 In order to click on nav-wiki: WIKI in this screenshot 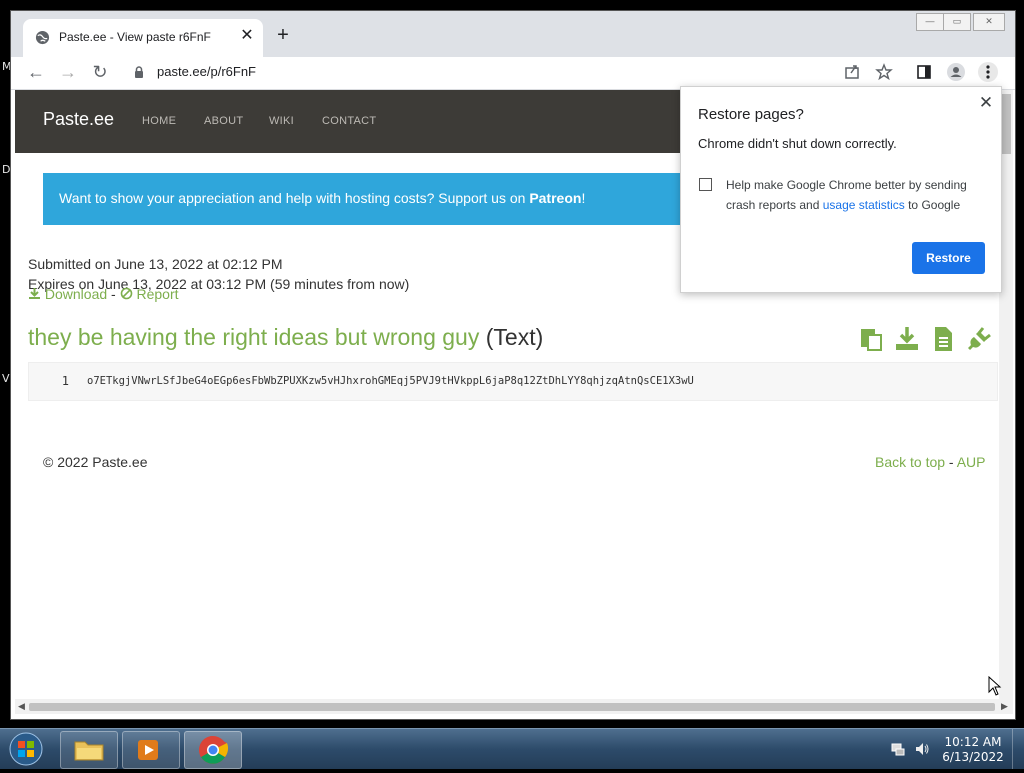, I will do `click(281, 121)`.